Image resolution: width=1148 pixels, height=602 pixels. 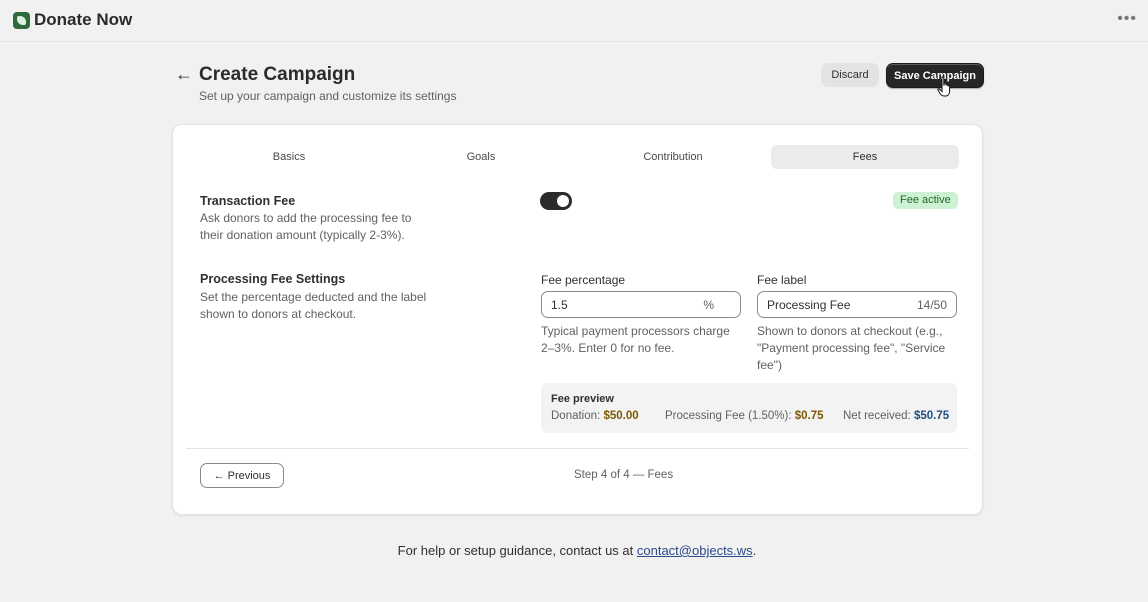 I want to click on preview-fee: Processing Fee (1.50%): $0.75, so click(x=744, y=416).